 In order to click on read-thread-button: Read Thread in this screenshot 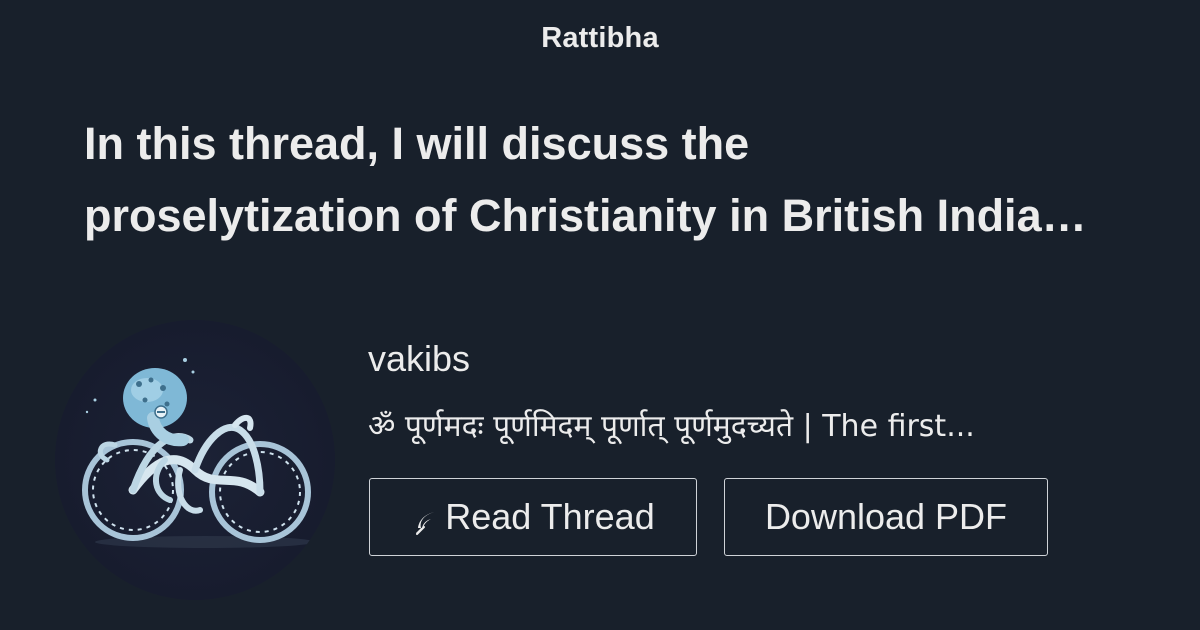, I will do `click(533, 517)`.